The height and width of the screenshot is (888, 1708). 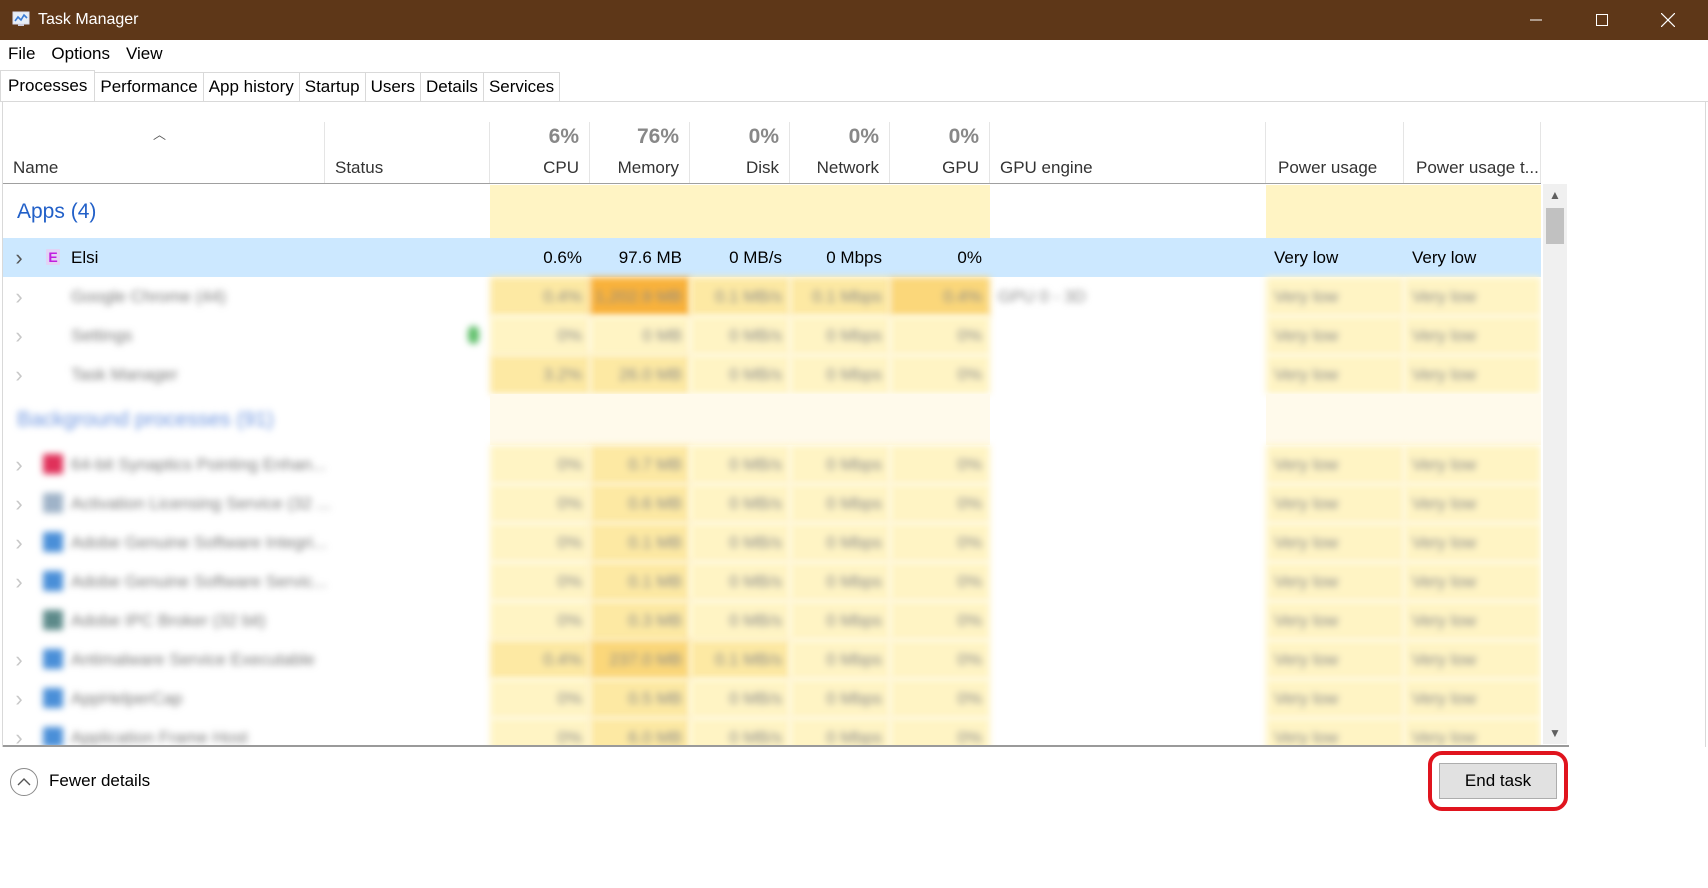 What do you see at coordinates (940, 153) in the screenshot?
I see `column-gpu: 0% GPU` at bounding box center [940, 153].